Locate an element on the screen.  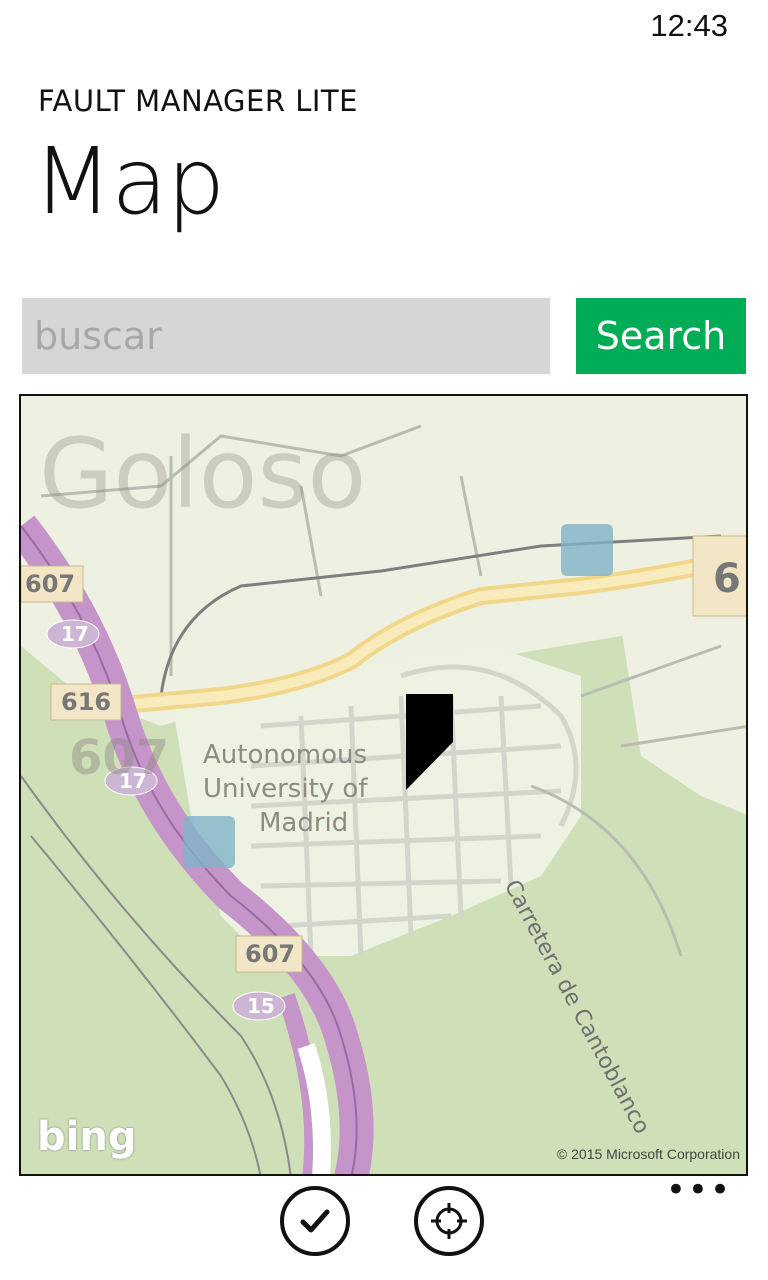
accept-button is located at coordinates (315, 1221).